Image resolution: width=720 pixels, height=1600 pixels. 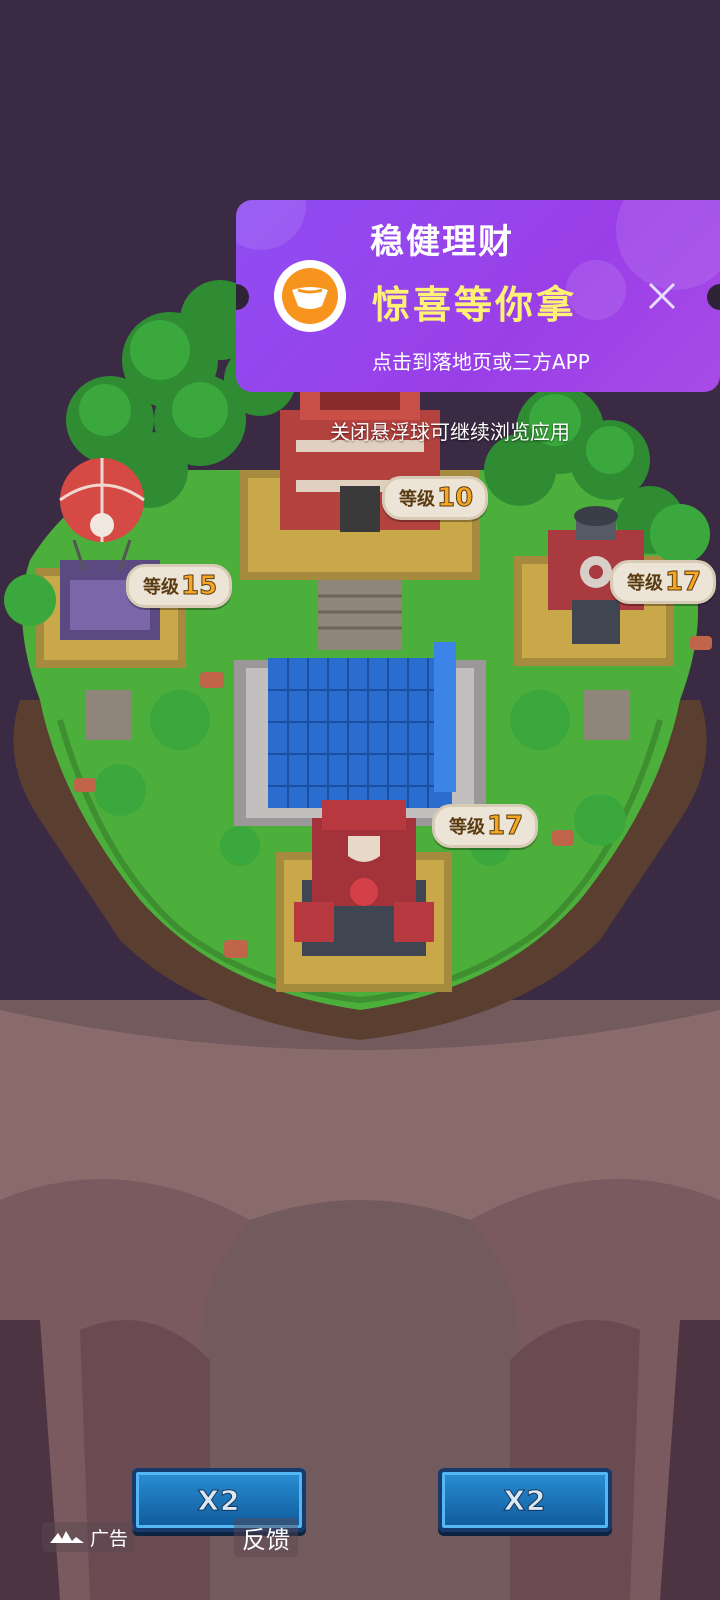 I want to click on multiplier-button-right: X2, so click(x=525, y=1500).